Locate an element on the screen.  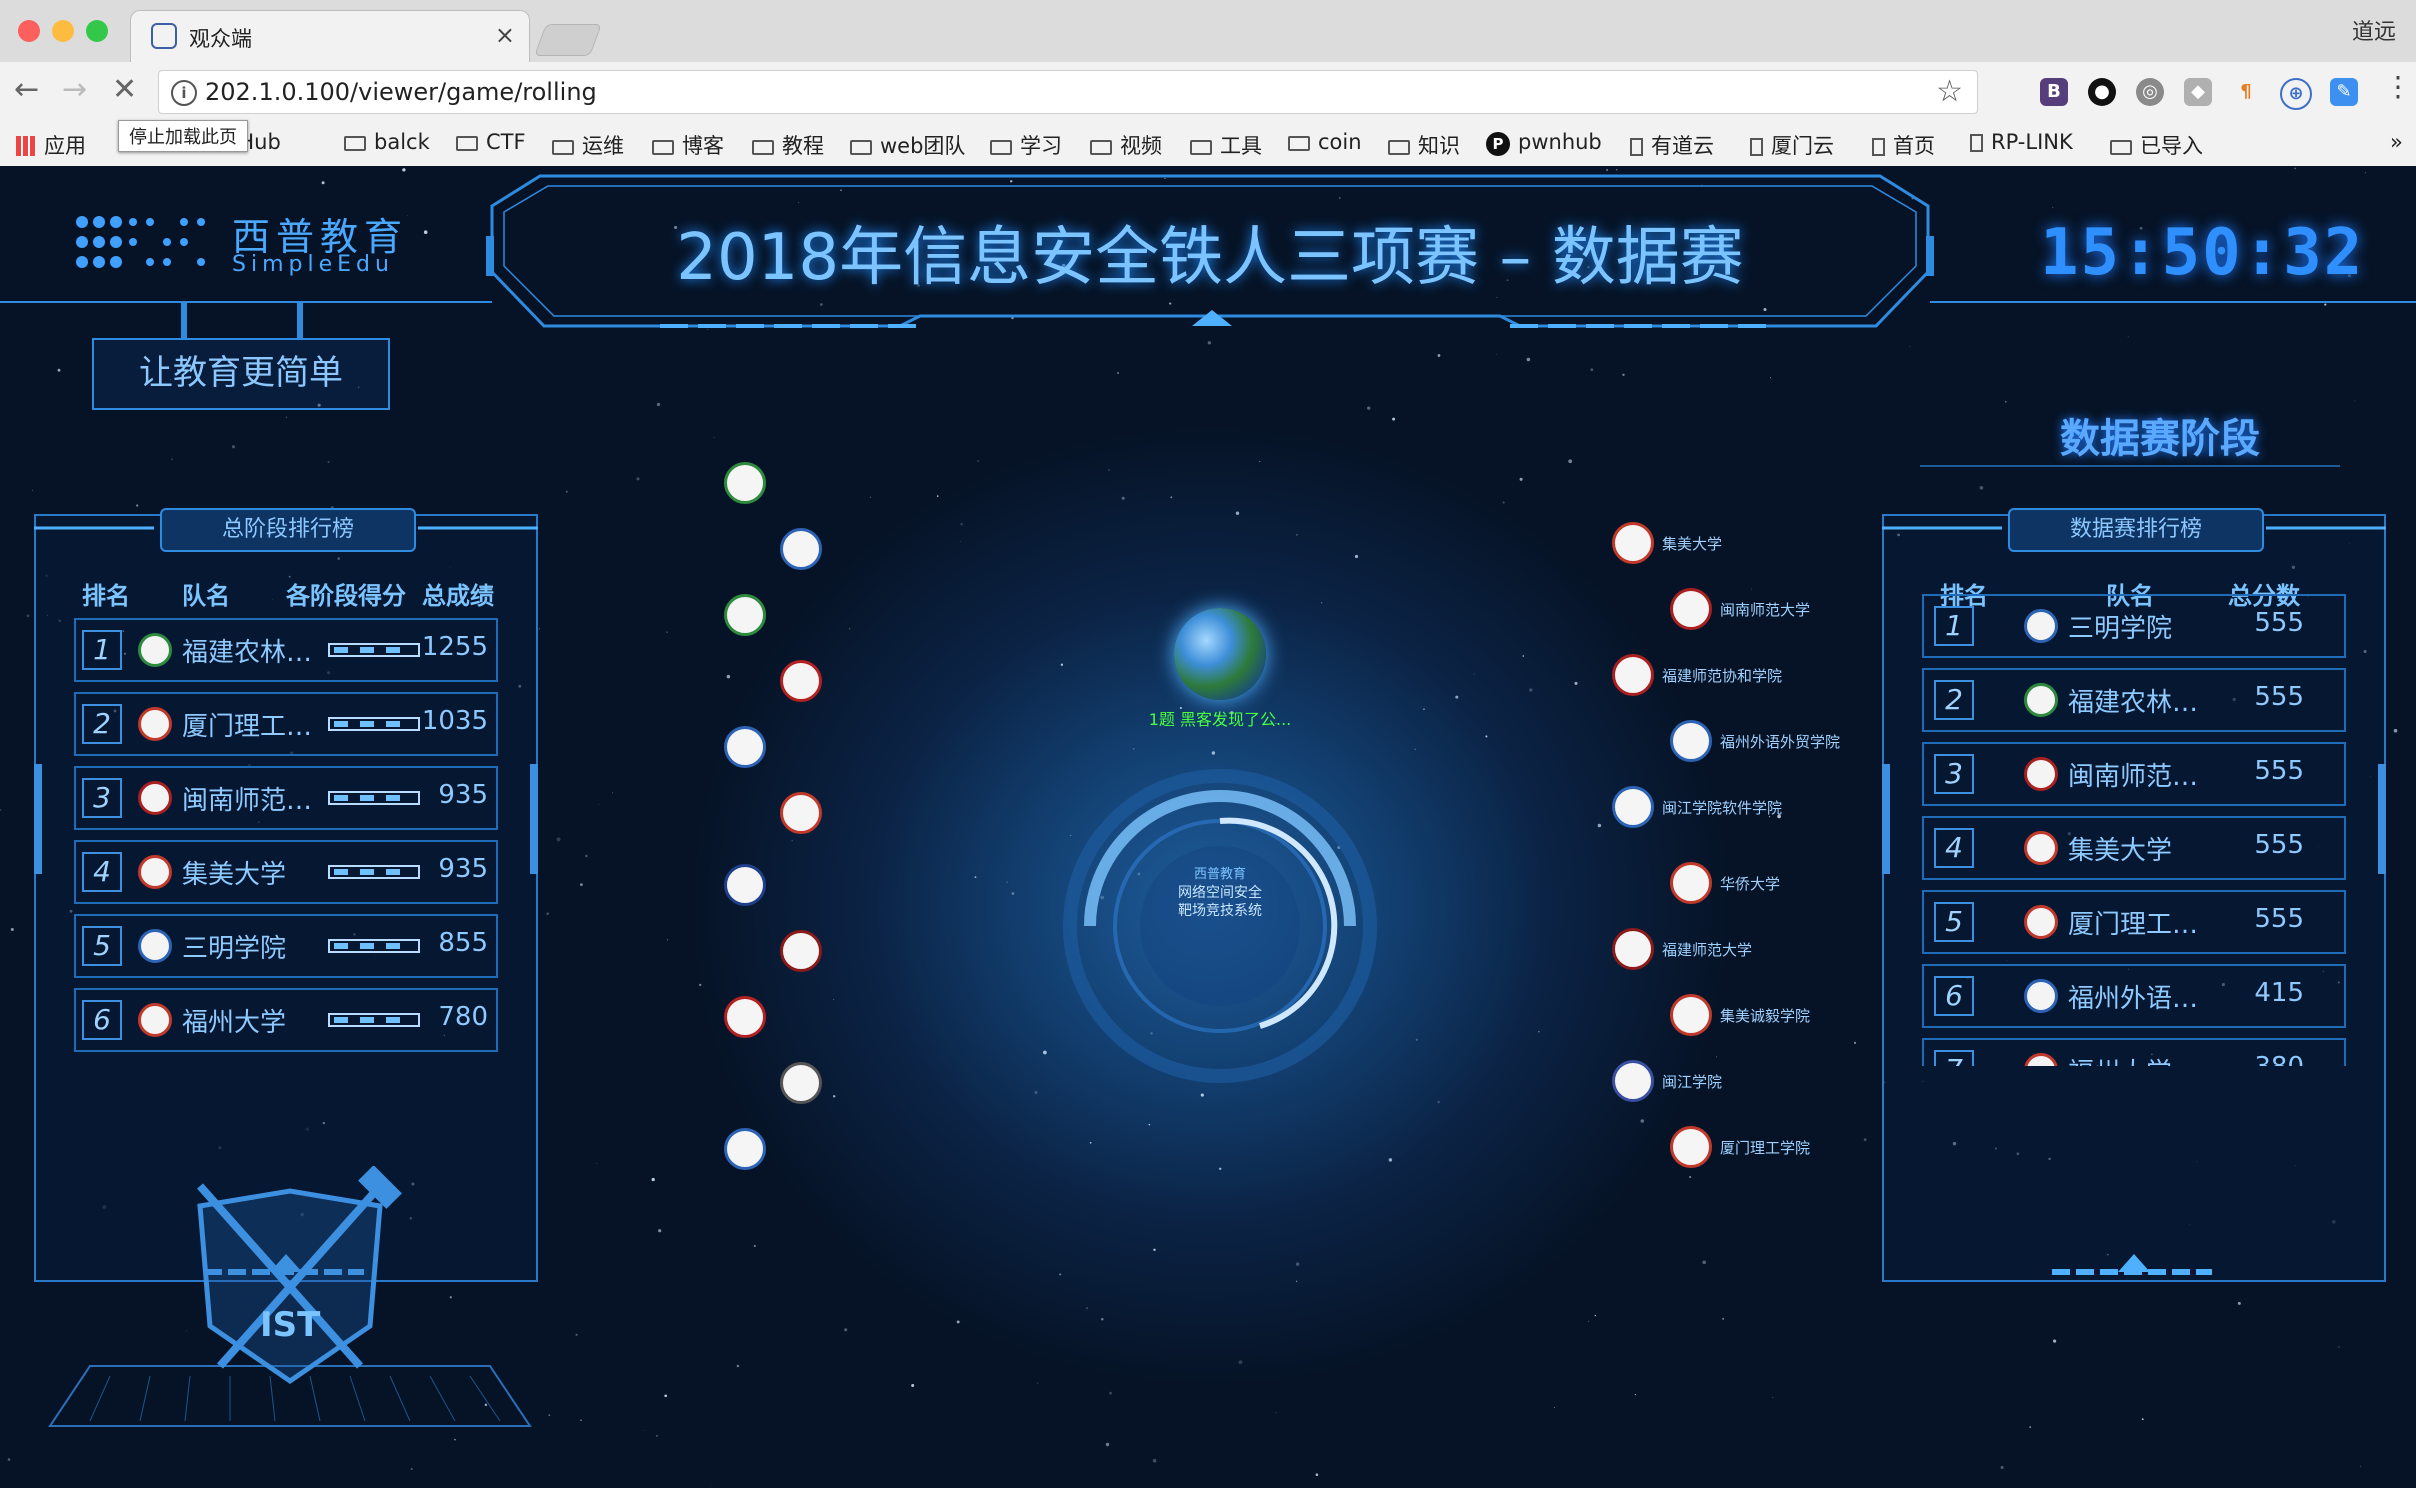
globe-icon is located at coordinates (1220, 654).